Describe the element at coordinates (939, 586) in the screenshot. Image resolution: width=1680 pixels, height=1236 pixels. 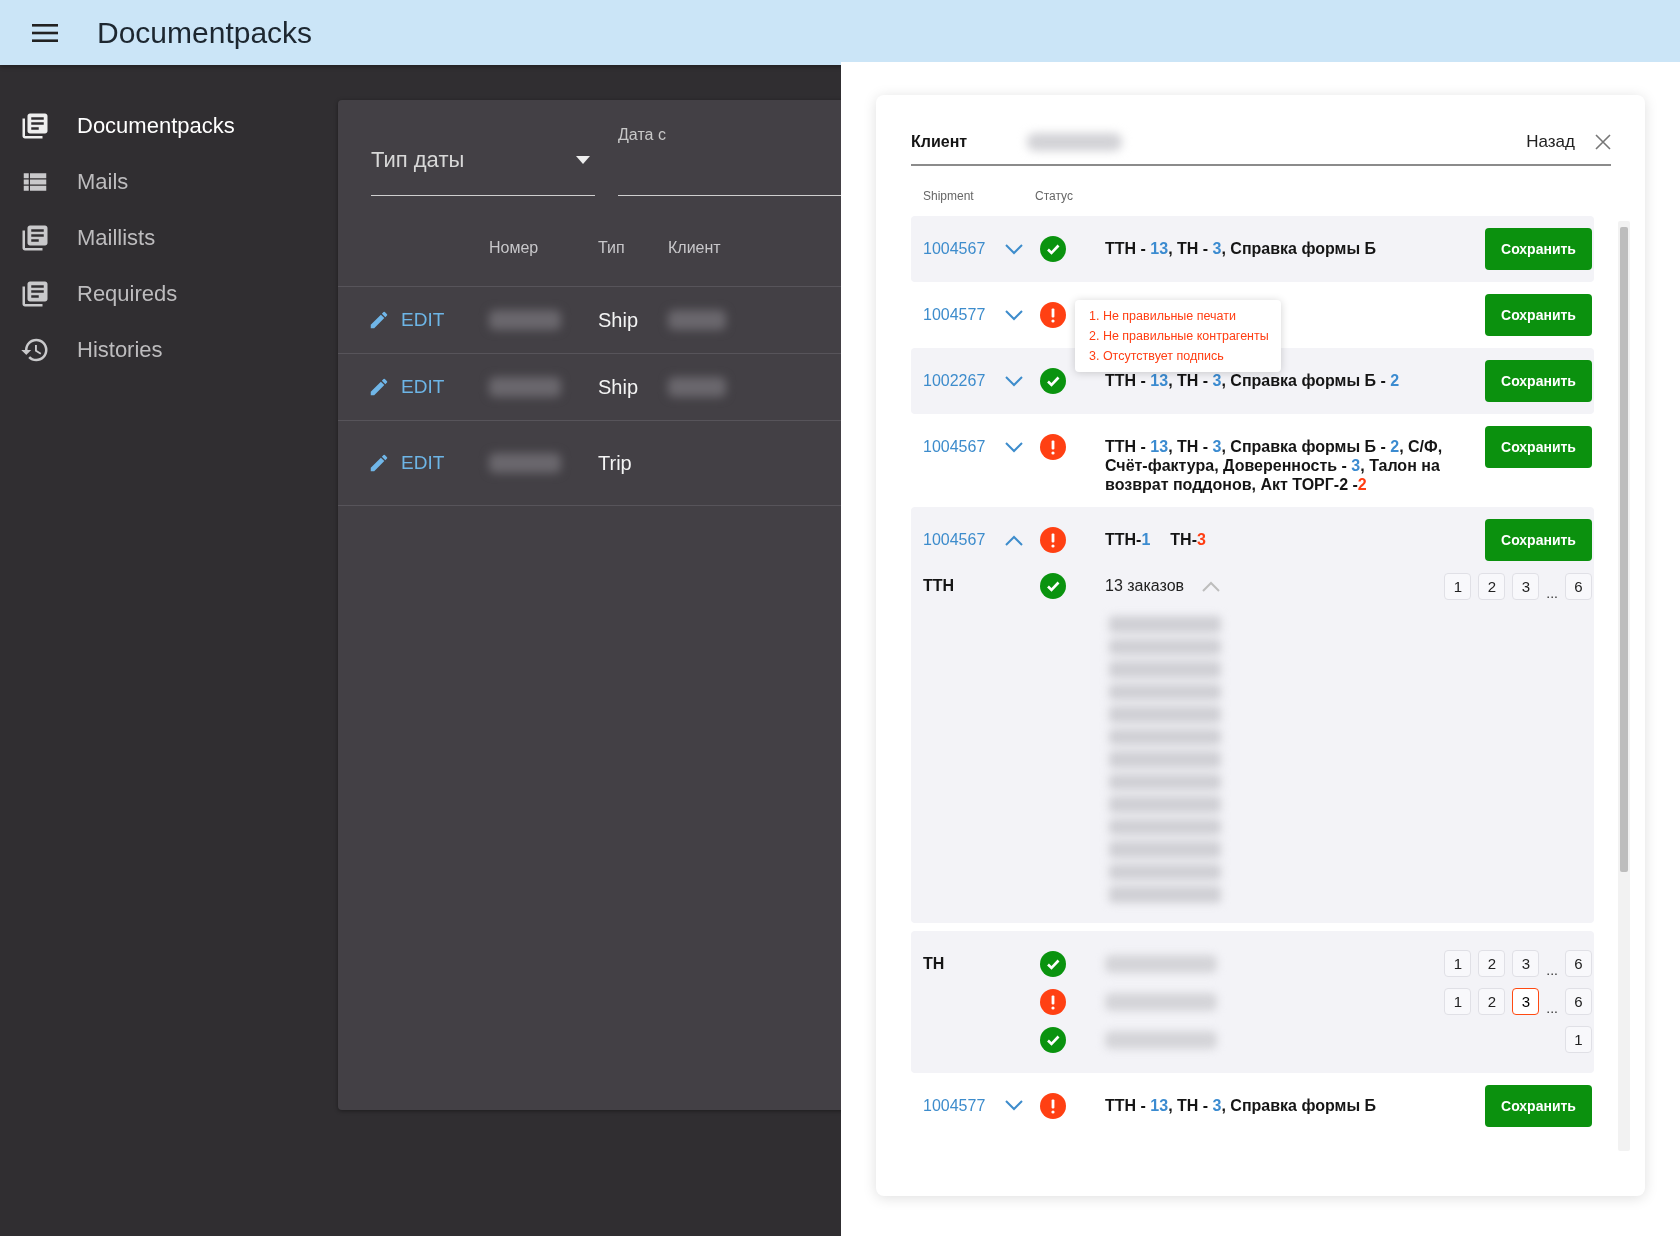
I see `group-name: ТТН` at that location.